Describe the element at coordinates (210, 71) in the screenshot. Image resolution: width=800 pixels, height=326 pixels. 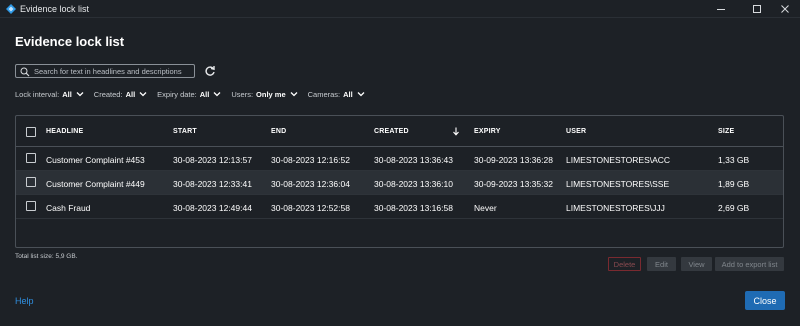
I see `refresh-icon` at that location.